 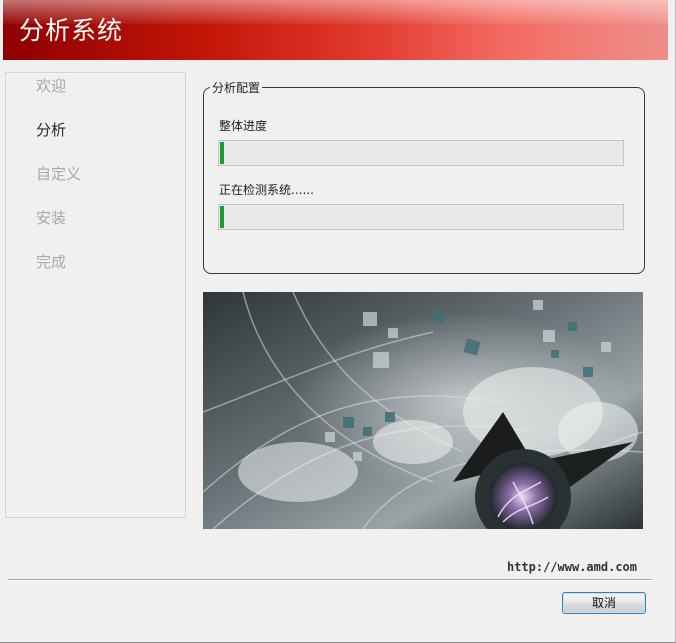 What do you see at coordinates (222, 217) in the screenshot?
I see `status-progress-fill` at bounding box center [222, 217].